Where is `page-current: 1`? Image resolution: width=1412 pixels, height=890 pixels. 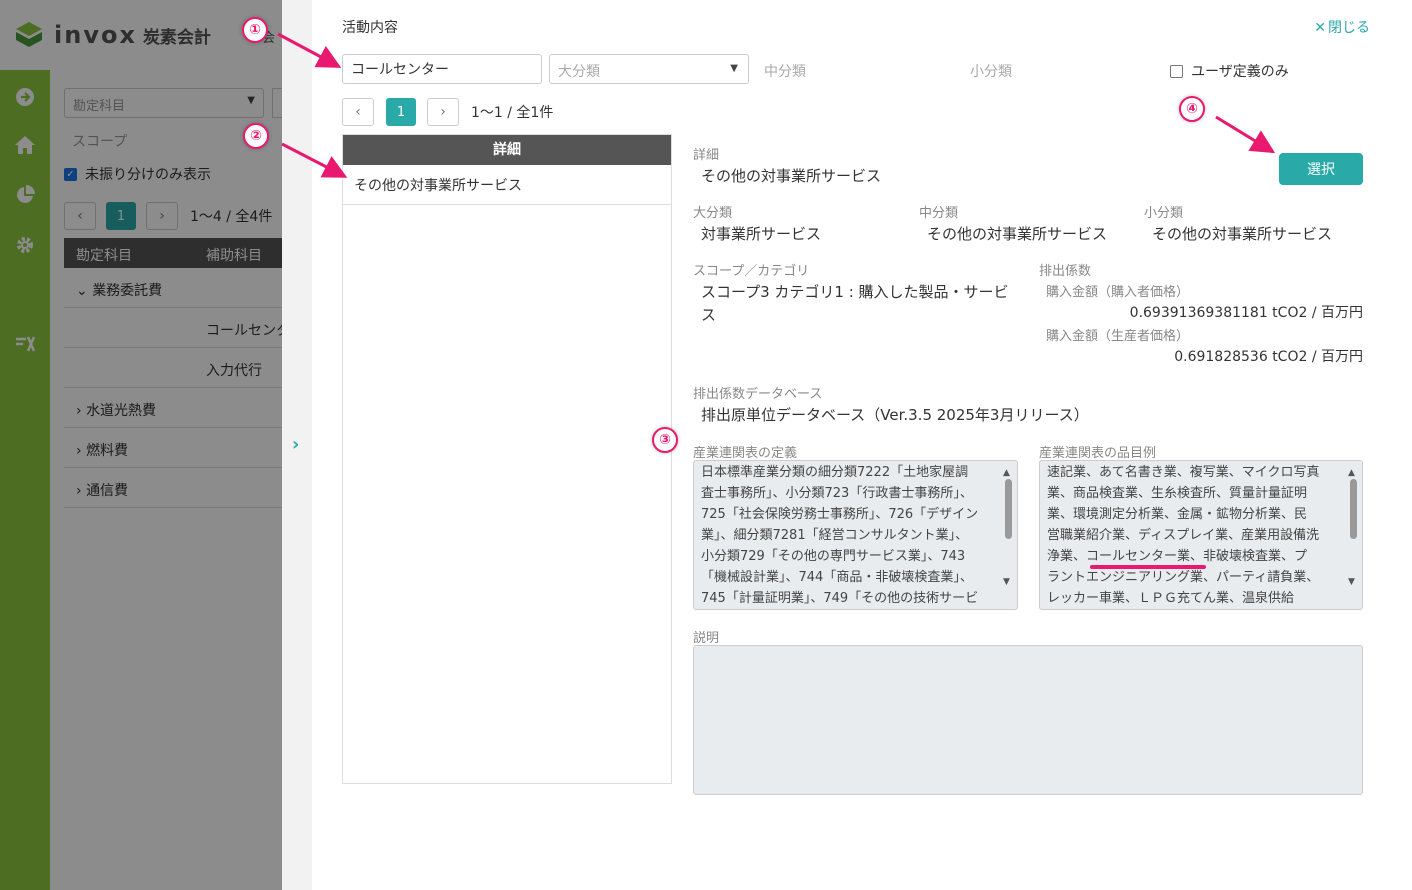 page-current: 1 is located at coordinates (401, 112).